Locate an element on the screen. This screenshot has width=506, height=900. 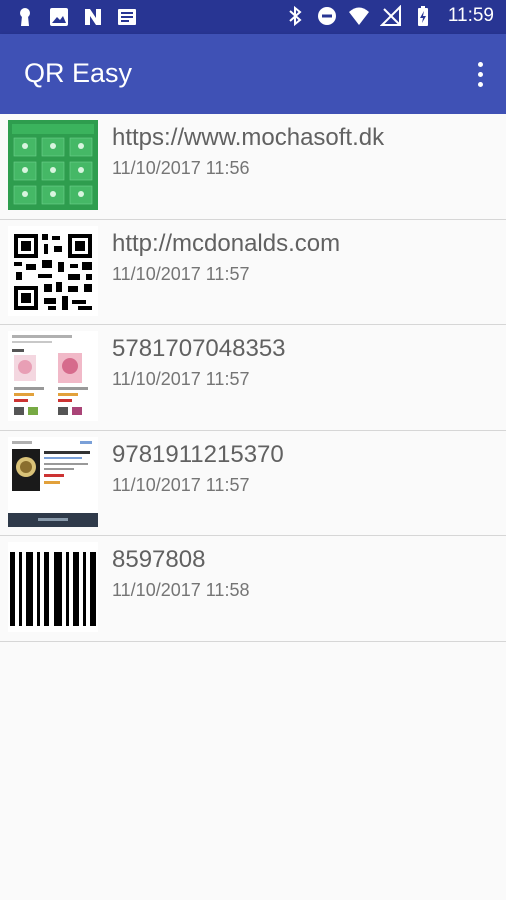
image-icon is located at coordinates (59, 17).